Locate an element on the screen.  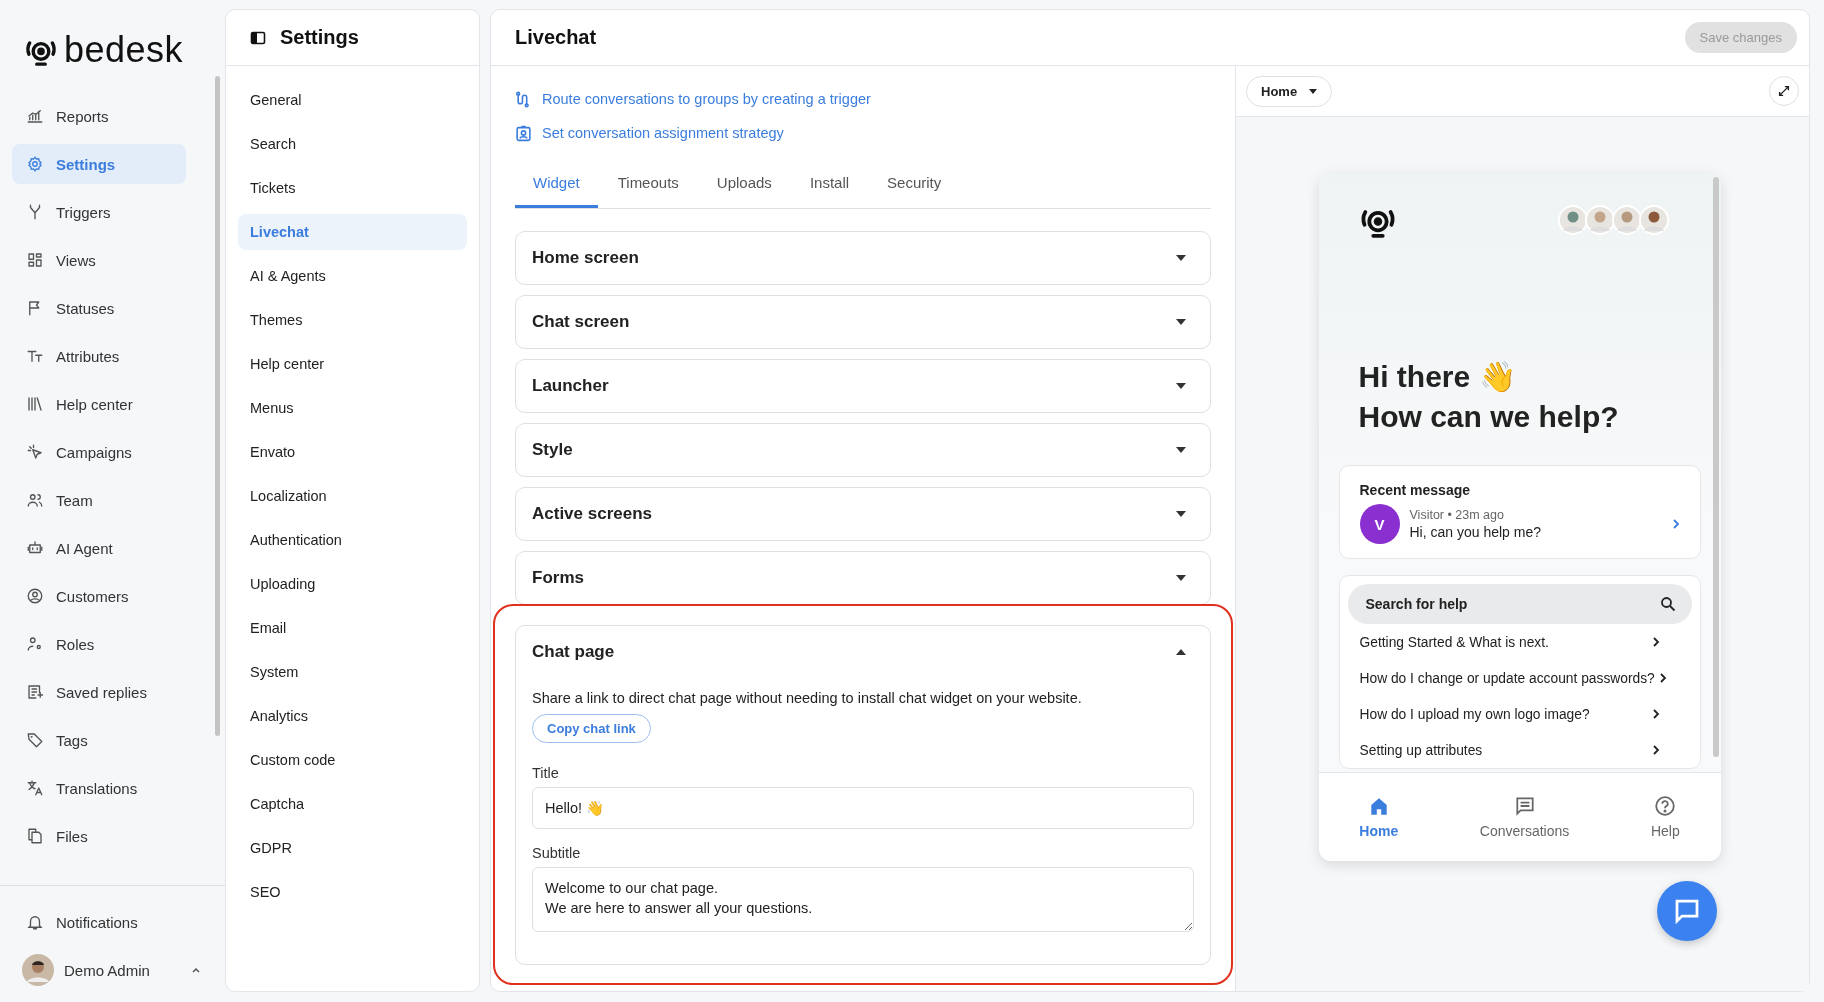
description: Share a link to direct chat page without needing to install chat widget on your website. is located at coordinates (807, 698).